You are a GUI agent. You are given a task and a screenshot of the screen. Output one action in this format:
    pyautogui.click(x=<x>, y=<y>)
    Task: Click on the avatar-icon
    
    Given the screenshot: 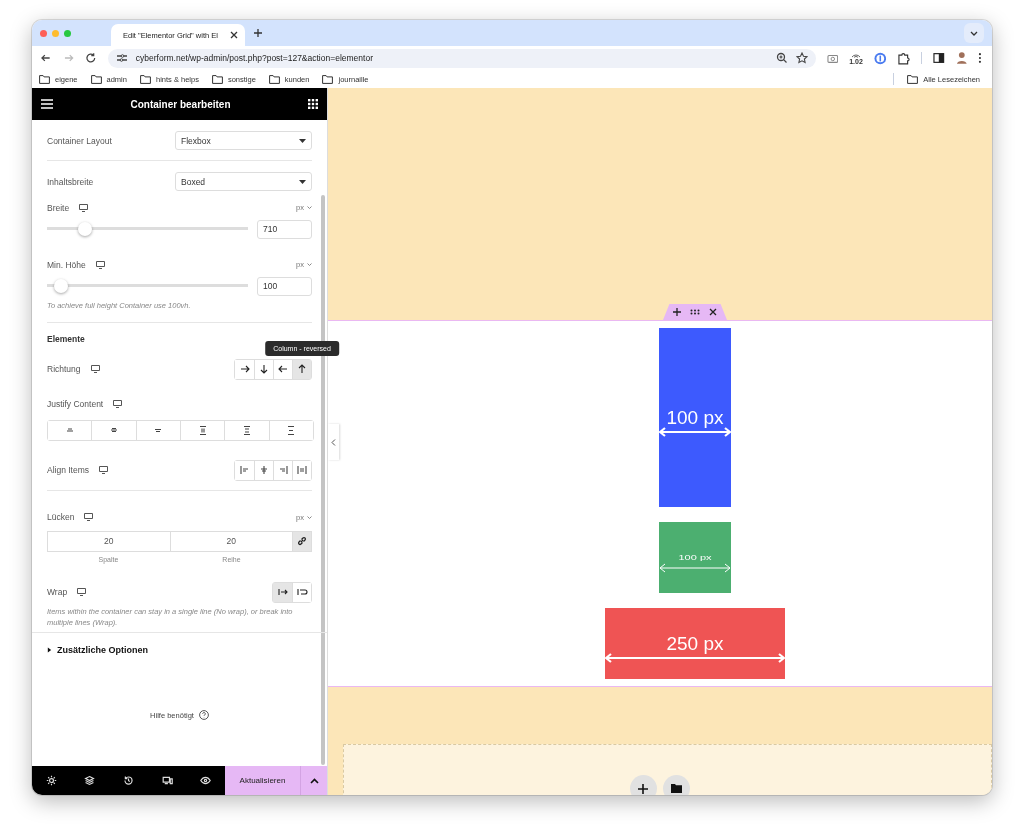 What is the action you would take?
    pyautogui.click(x=961, y=58)
    